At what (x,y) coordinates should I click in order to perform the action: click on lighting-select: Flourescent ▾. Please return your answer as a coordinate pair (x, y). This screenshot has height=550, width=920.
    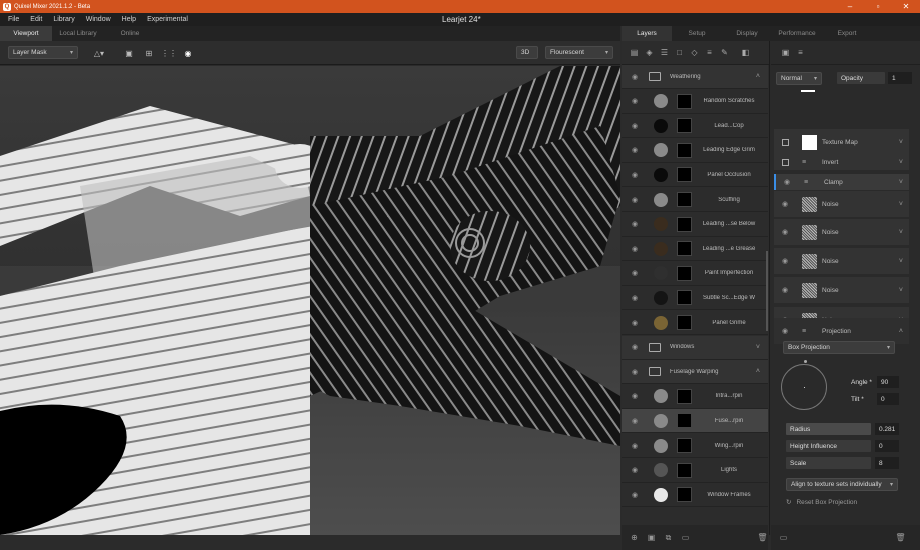
    Looking at the image, I should click on (579, 52).